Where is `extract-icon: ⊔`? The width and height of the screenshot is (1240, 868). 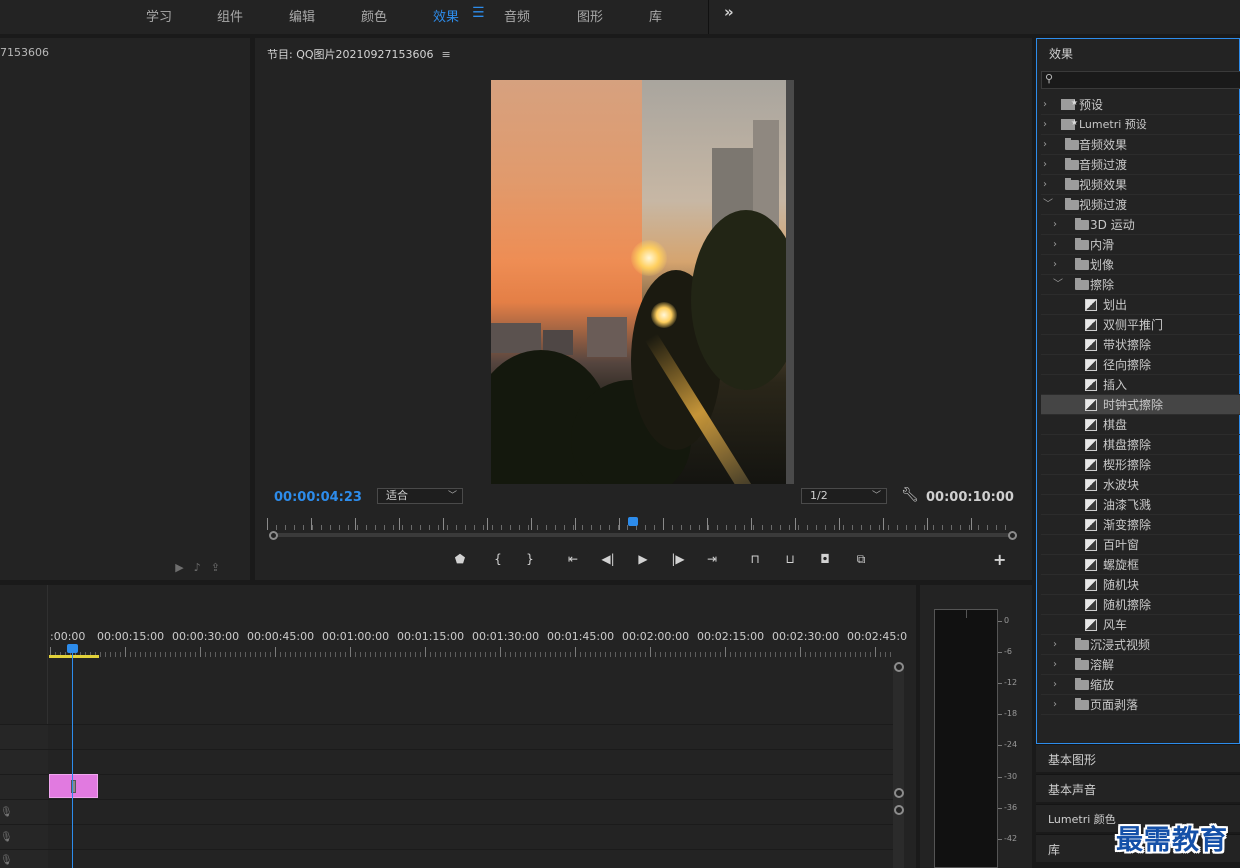 extract-icon: ⊔ is located at coordinates (790, 561).